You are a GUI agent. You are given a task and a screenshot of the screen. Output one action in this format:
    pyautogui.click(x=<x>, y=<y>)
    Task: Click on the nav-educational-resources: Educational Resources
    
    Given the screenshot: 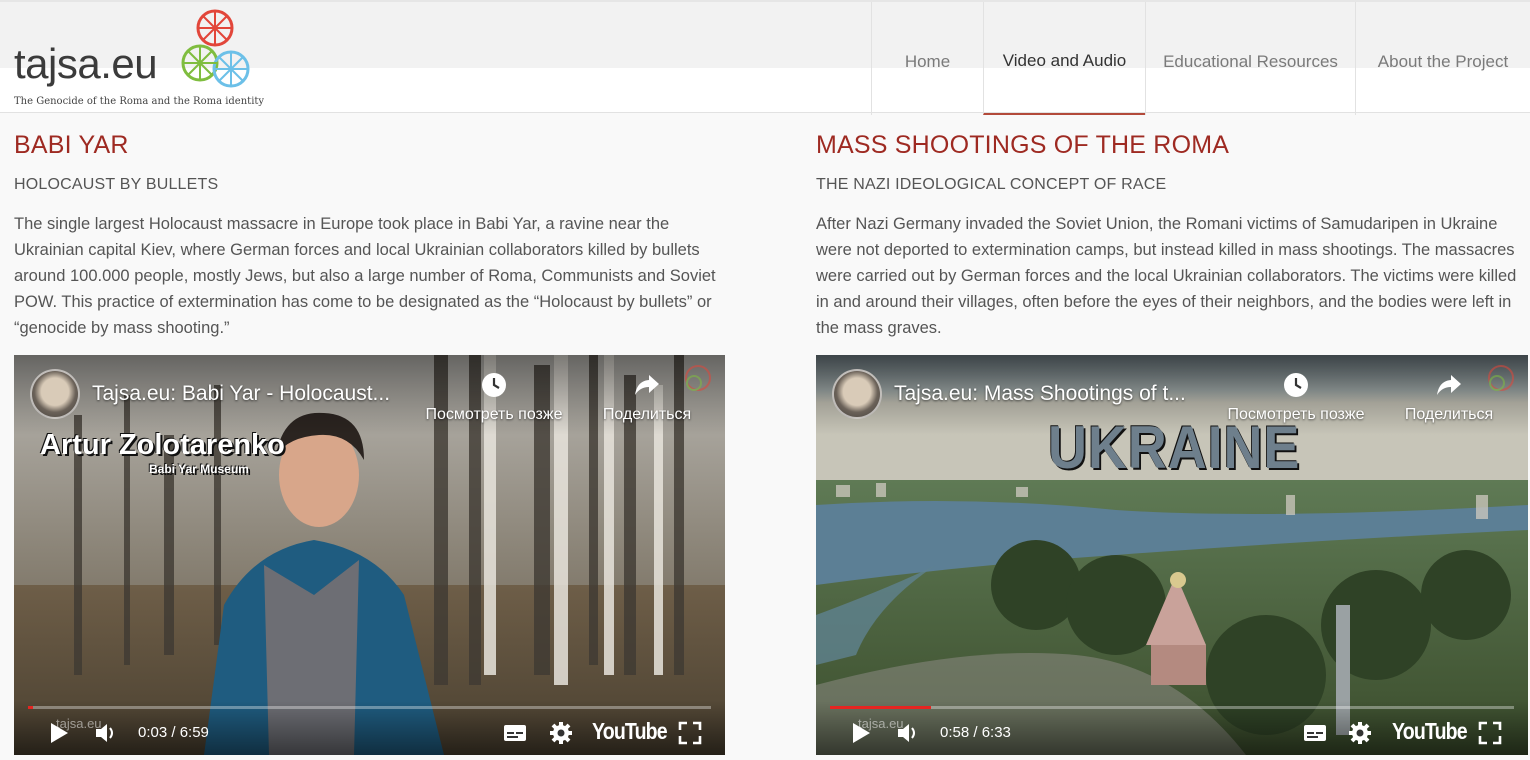 What is the action you would take?
    pyautogui.click(x=1250, y=58)
    